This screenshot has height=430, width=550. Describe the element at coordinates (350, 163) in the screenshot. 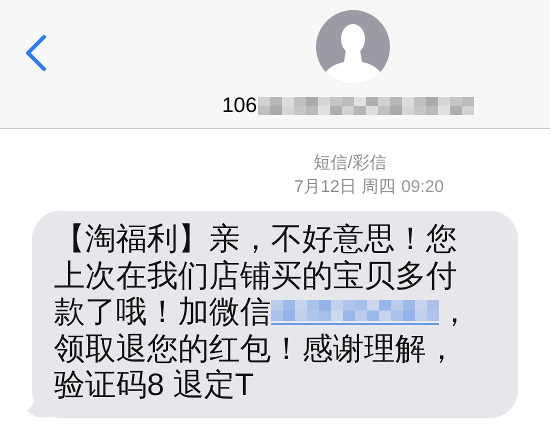

I see `message-type-label: 短信/彩信` at that location.